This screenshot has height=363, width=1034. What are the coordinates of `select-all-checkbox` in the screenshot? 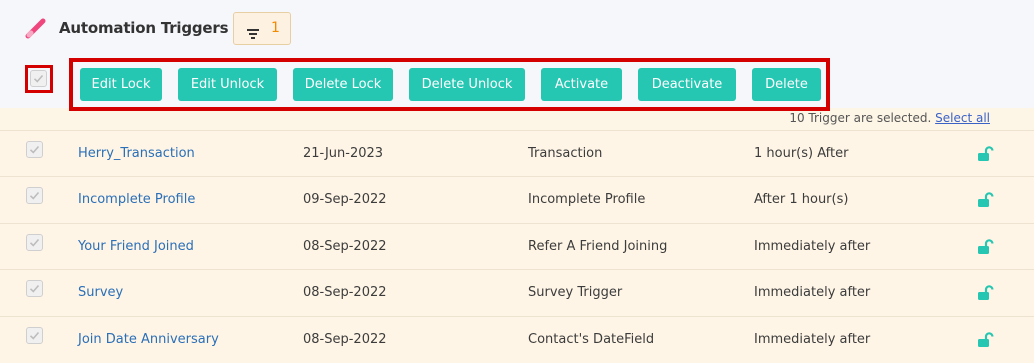 It's located at (38, 78).